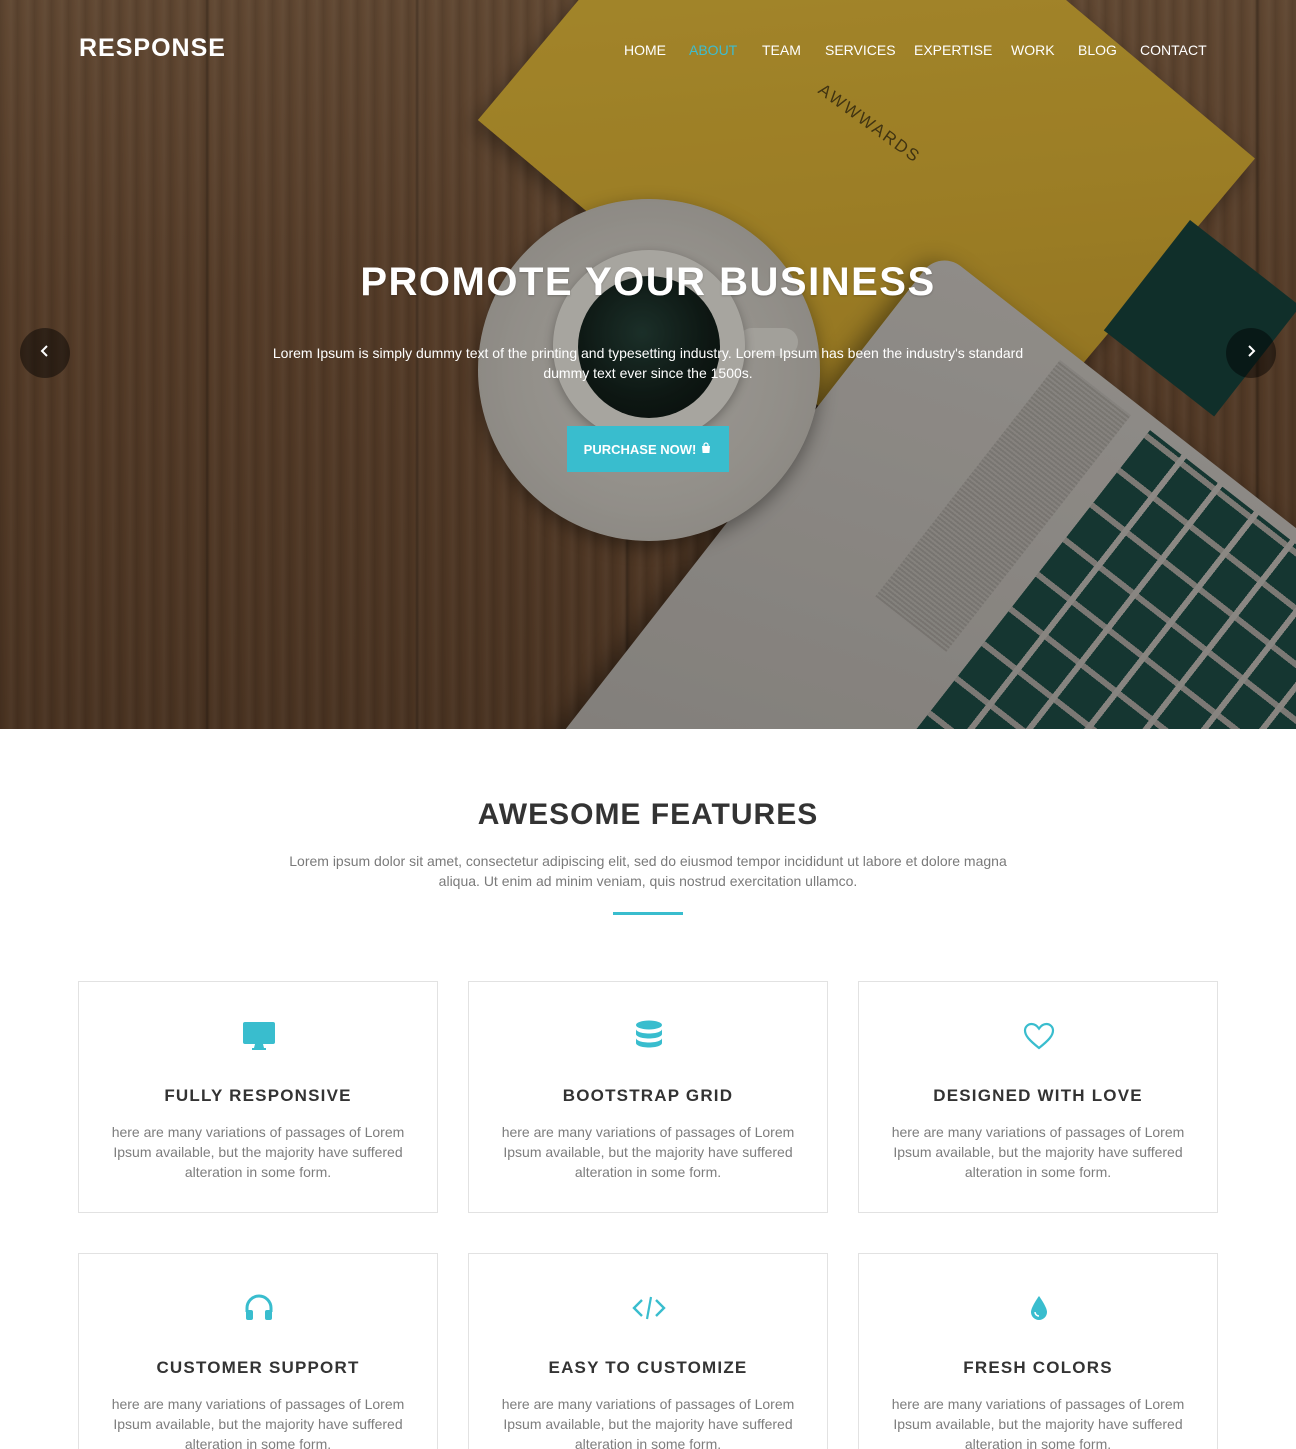 The height and width of the screenshot is (1449, 1296). What do you see at coordinates (259, 1308) in the screenshot?
I see `headphones-icon` at bounding box center [259, 1308].